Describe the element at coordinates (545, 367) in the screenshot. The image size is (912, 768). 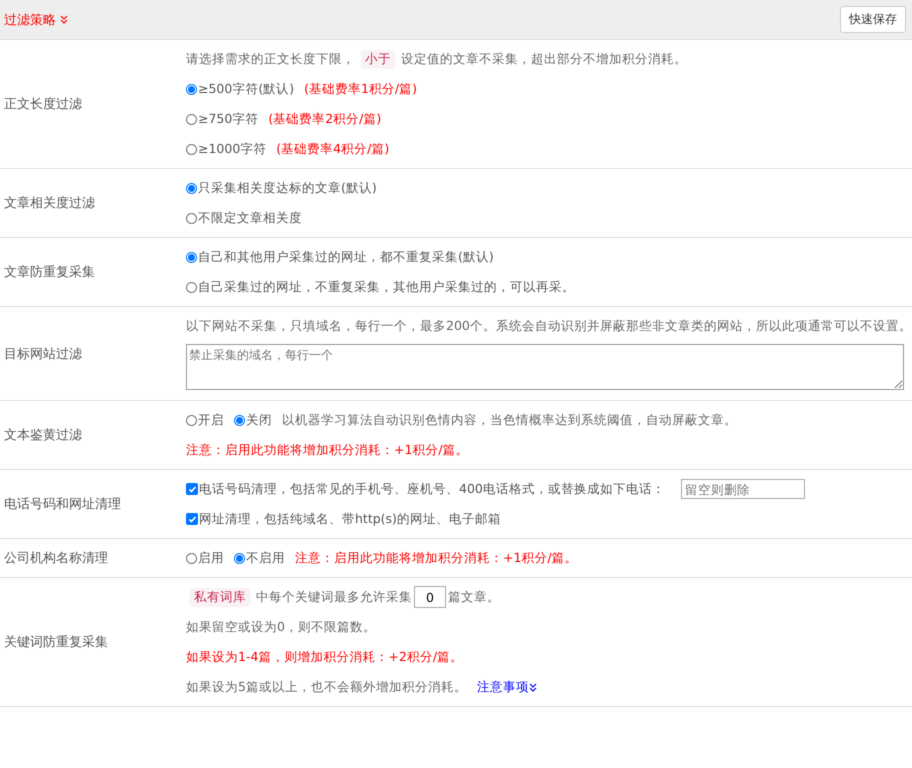
I see `domain-textarea: 禁止采集的域名，每行一个` at that location.